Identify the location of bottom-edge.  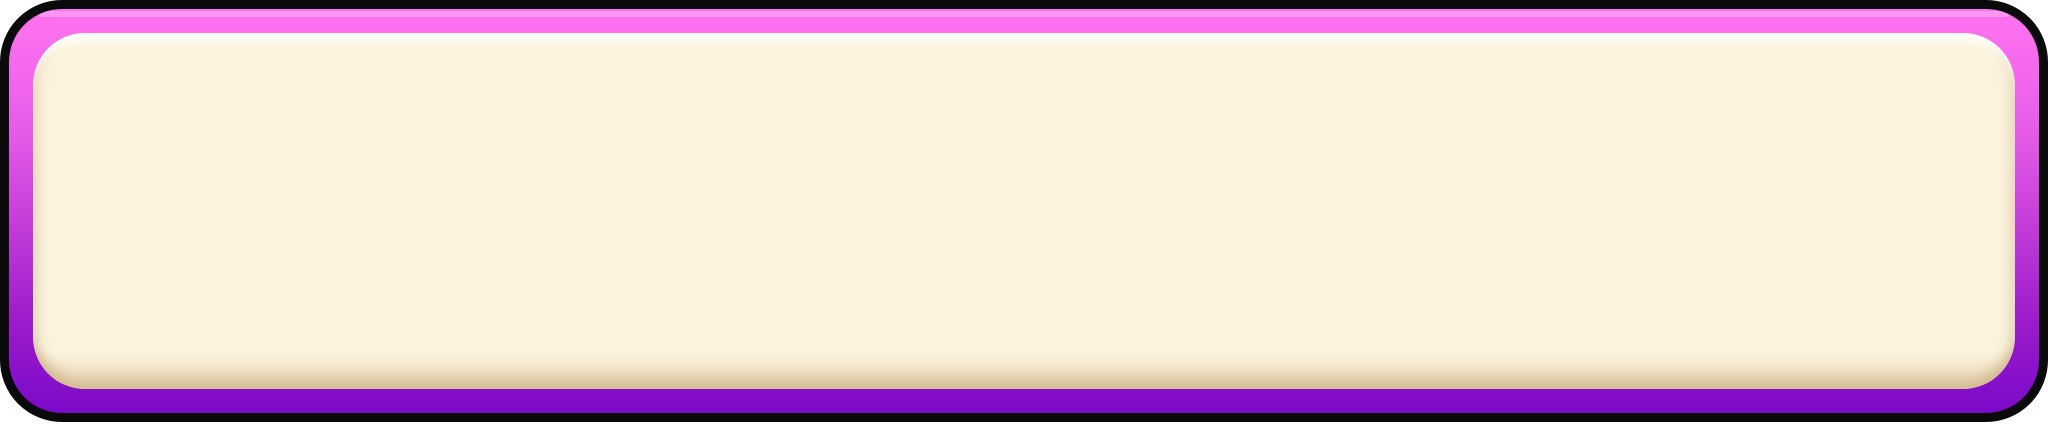
(1024, 425).